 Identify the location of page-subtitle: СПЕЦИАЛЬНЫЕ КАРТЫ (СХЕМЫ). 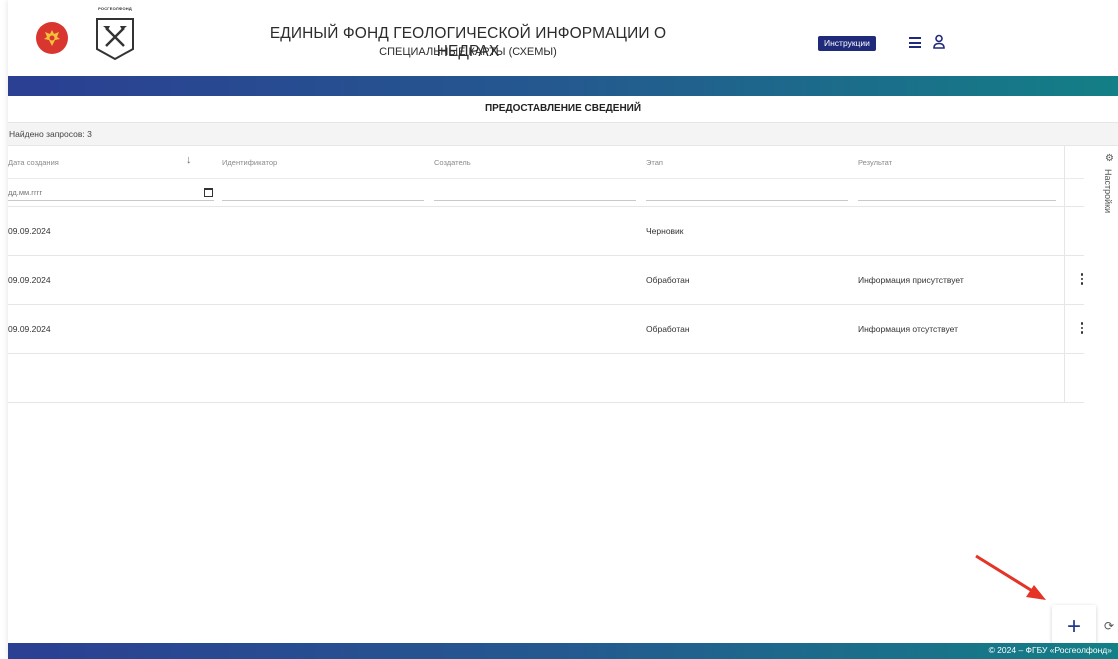
(468, 52).